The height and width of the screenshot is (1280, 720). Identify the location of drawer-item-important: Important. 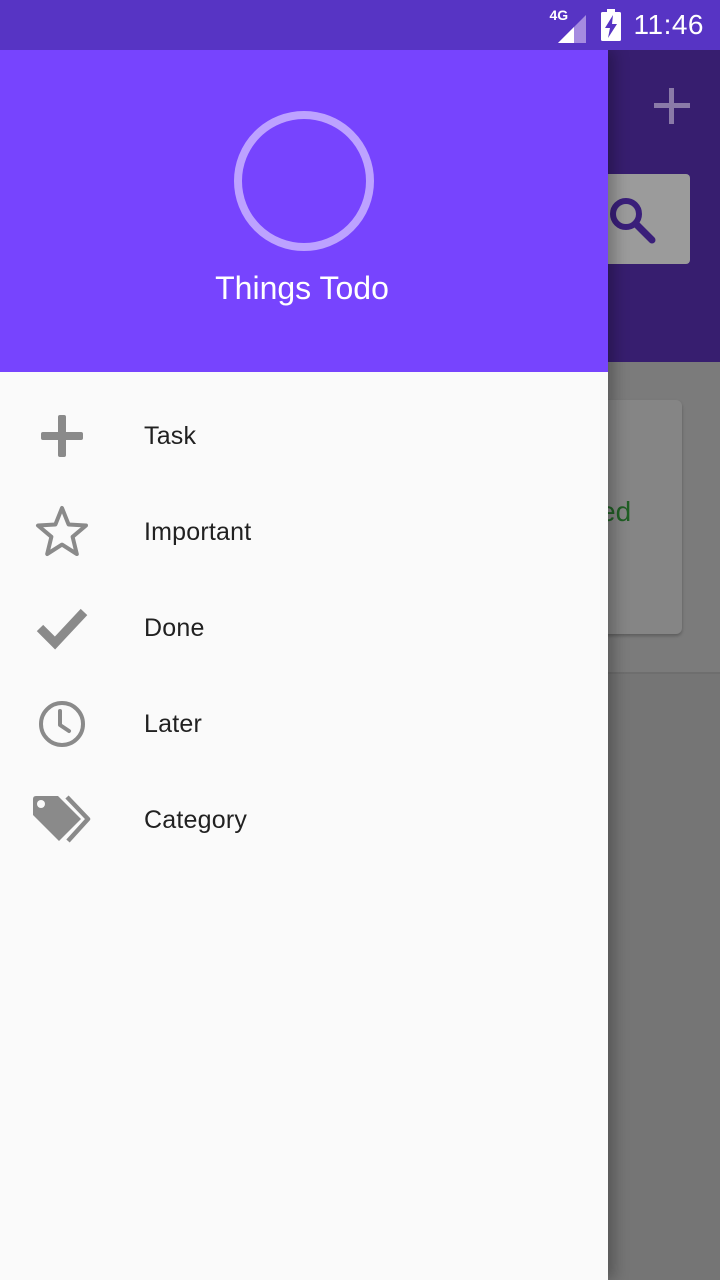
(304, 532).